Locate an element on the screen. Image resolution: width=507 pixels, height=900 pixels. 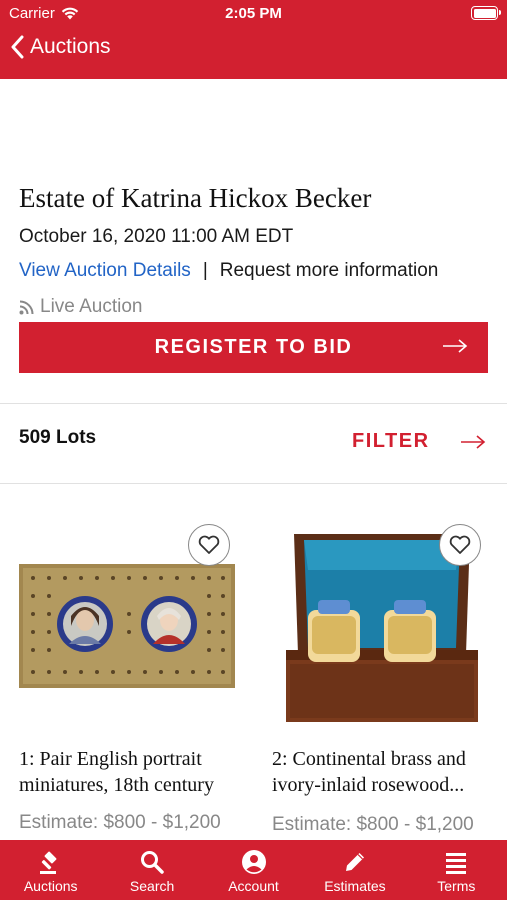
back-label: Auctions is located at coordinates (70, 46).